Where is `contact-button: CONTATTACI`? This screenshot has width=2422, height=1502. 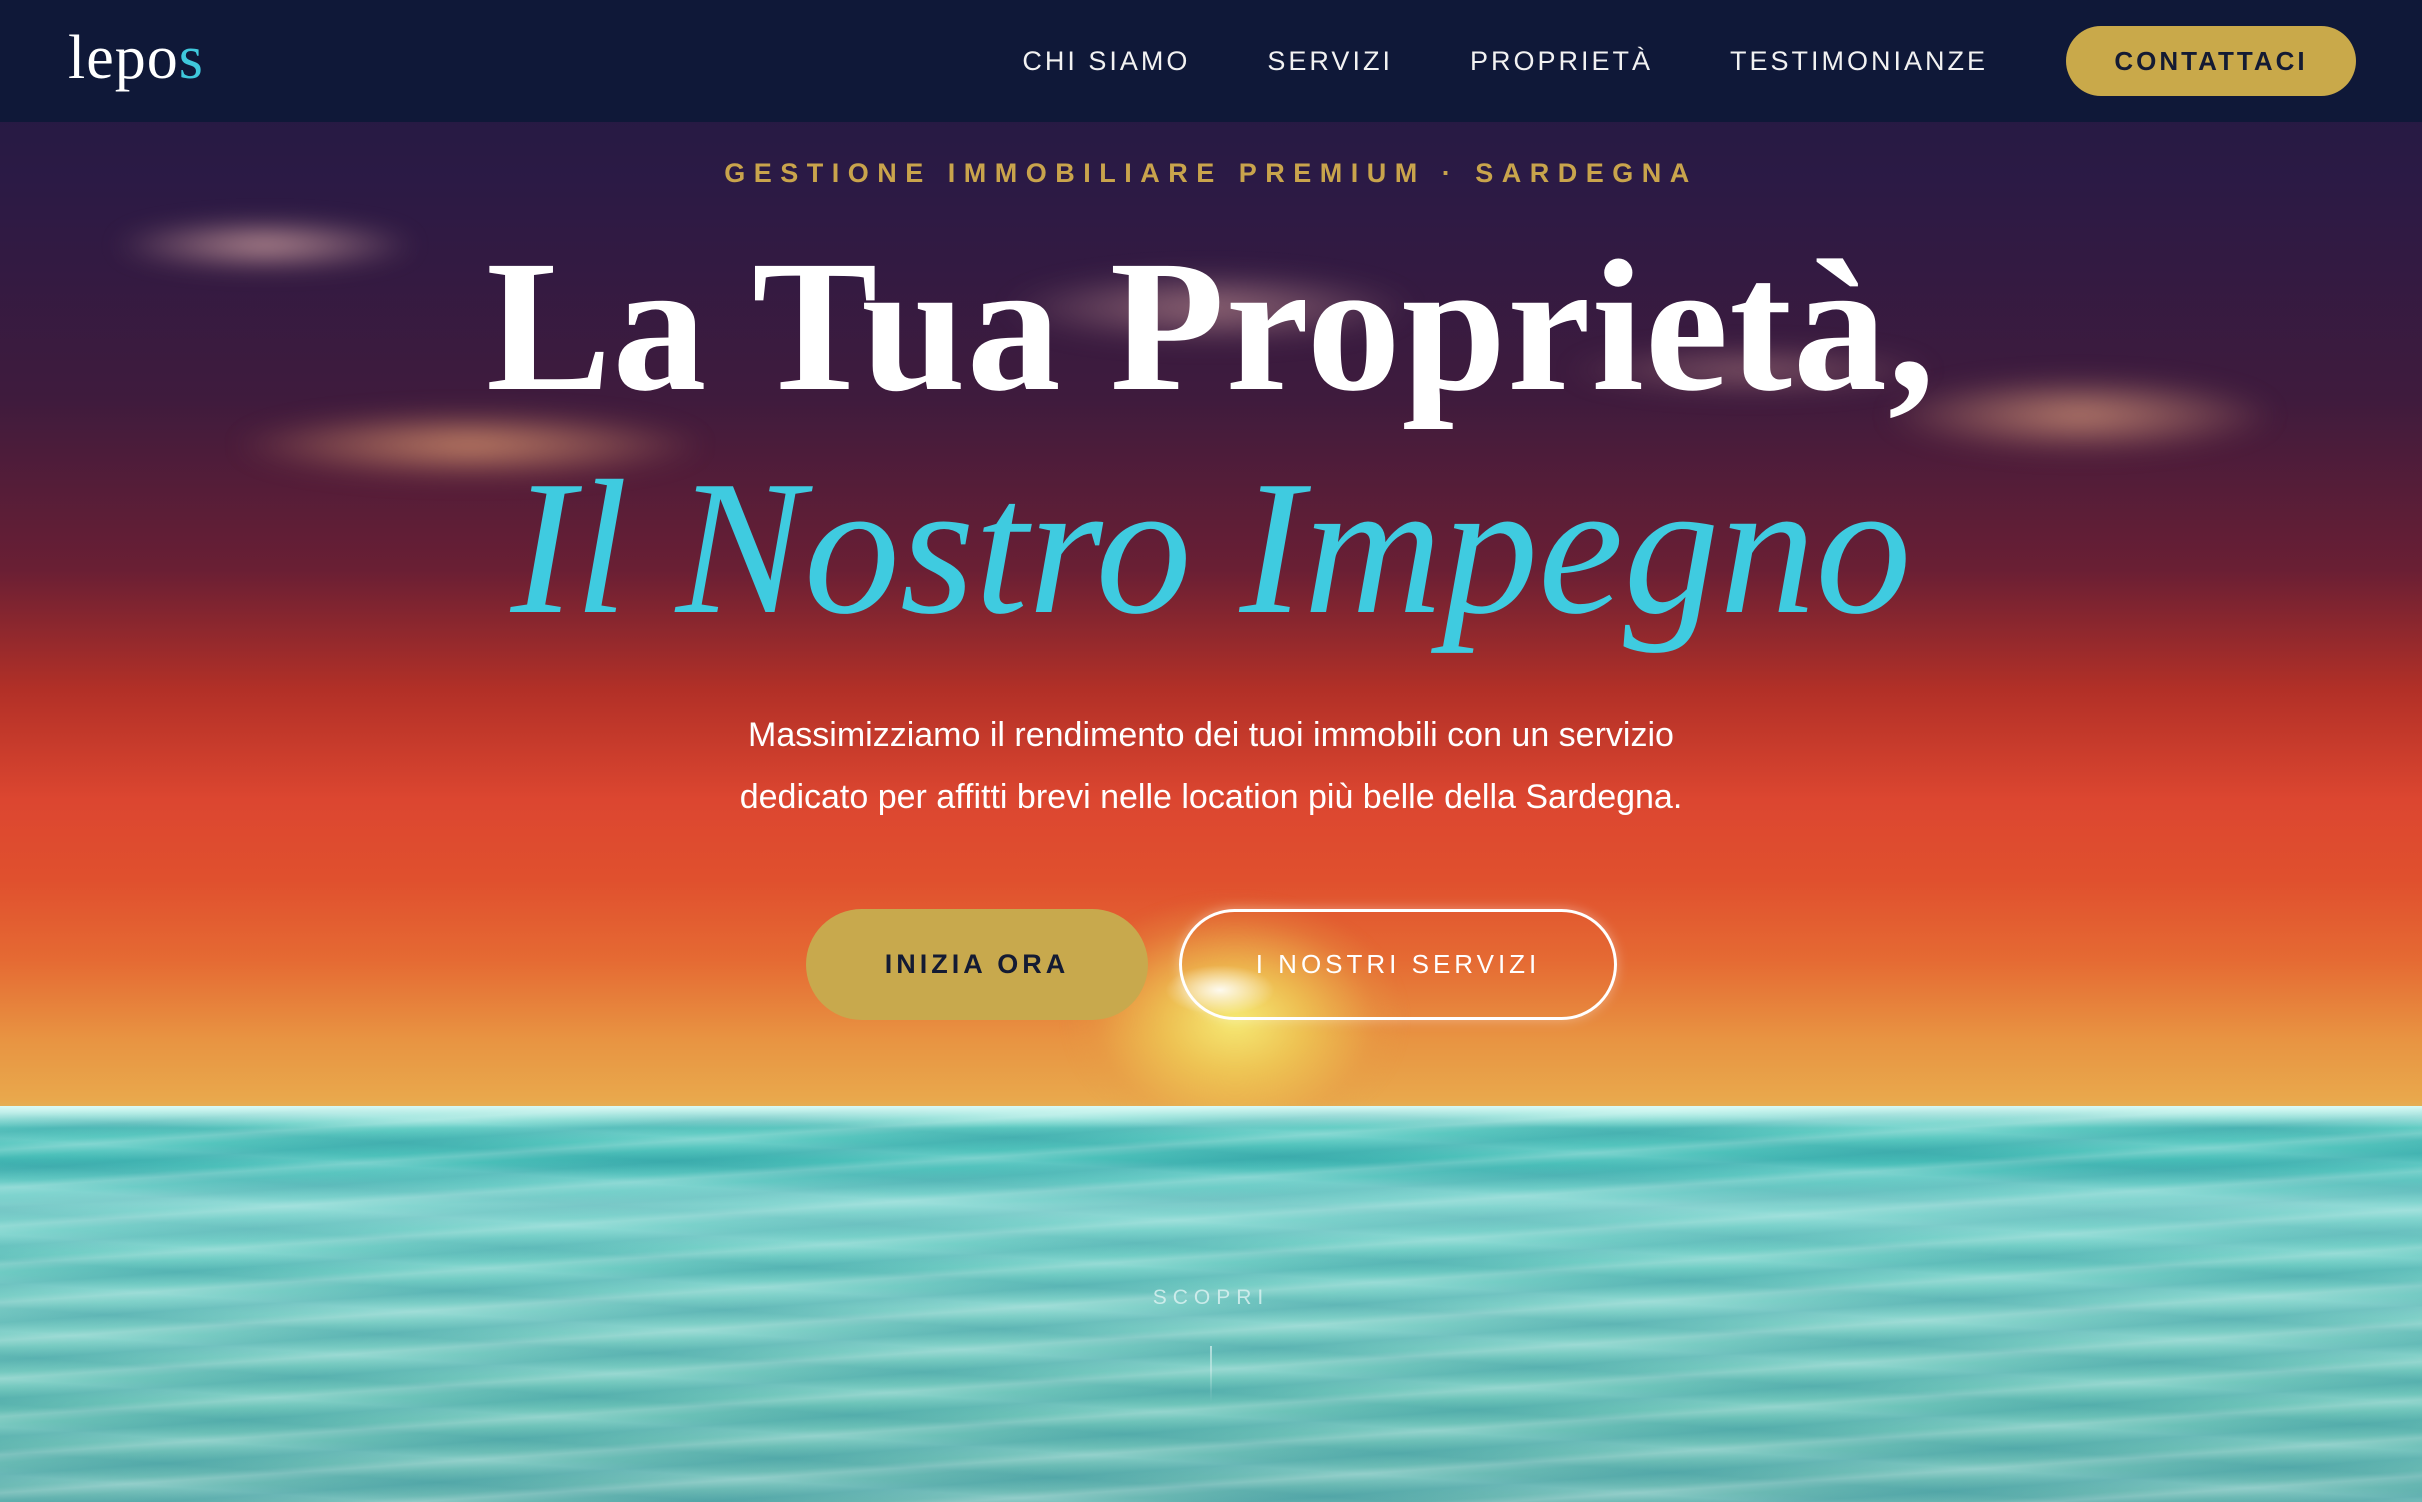
contact-button: CONTATTACI is located at coordinates (2211, 61).